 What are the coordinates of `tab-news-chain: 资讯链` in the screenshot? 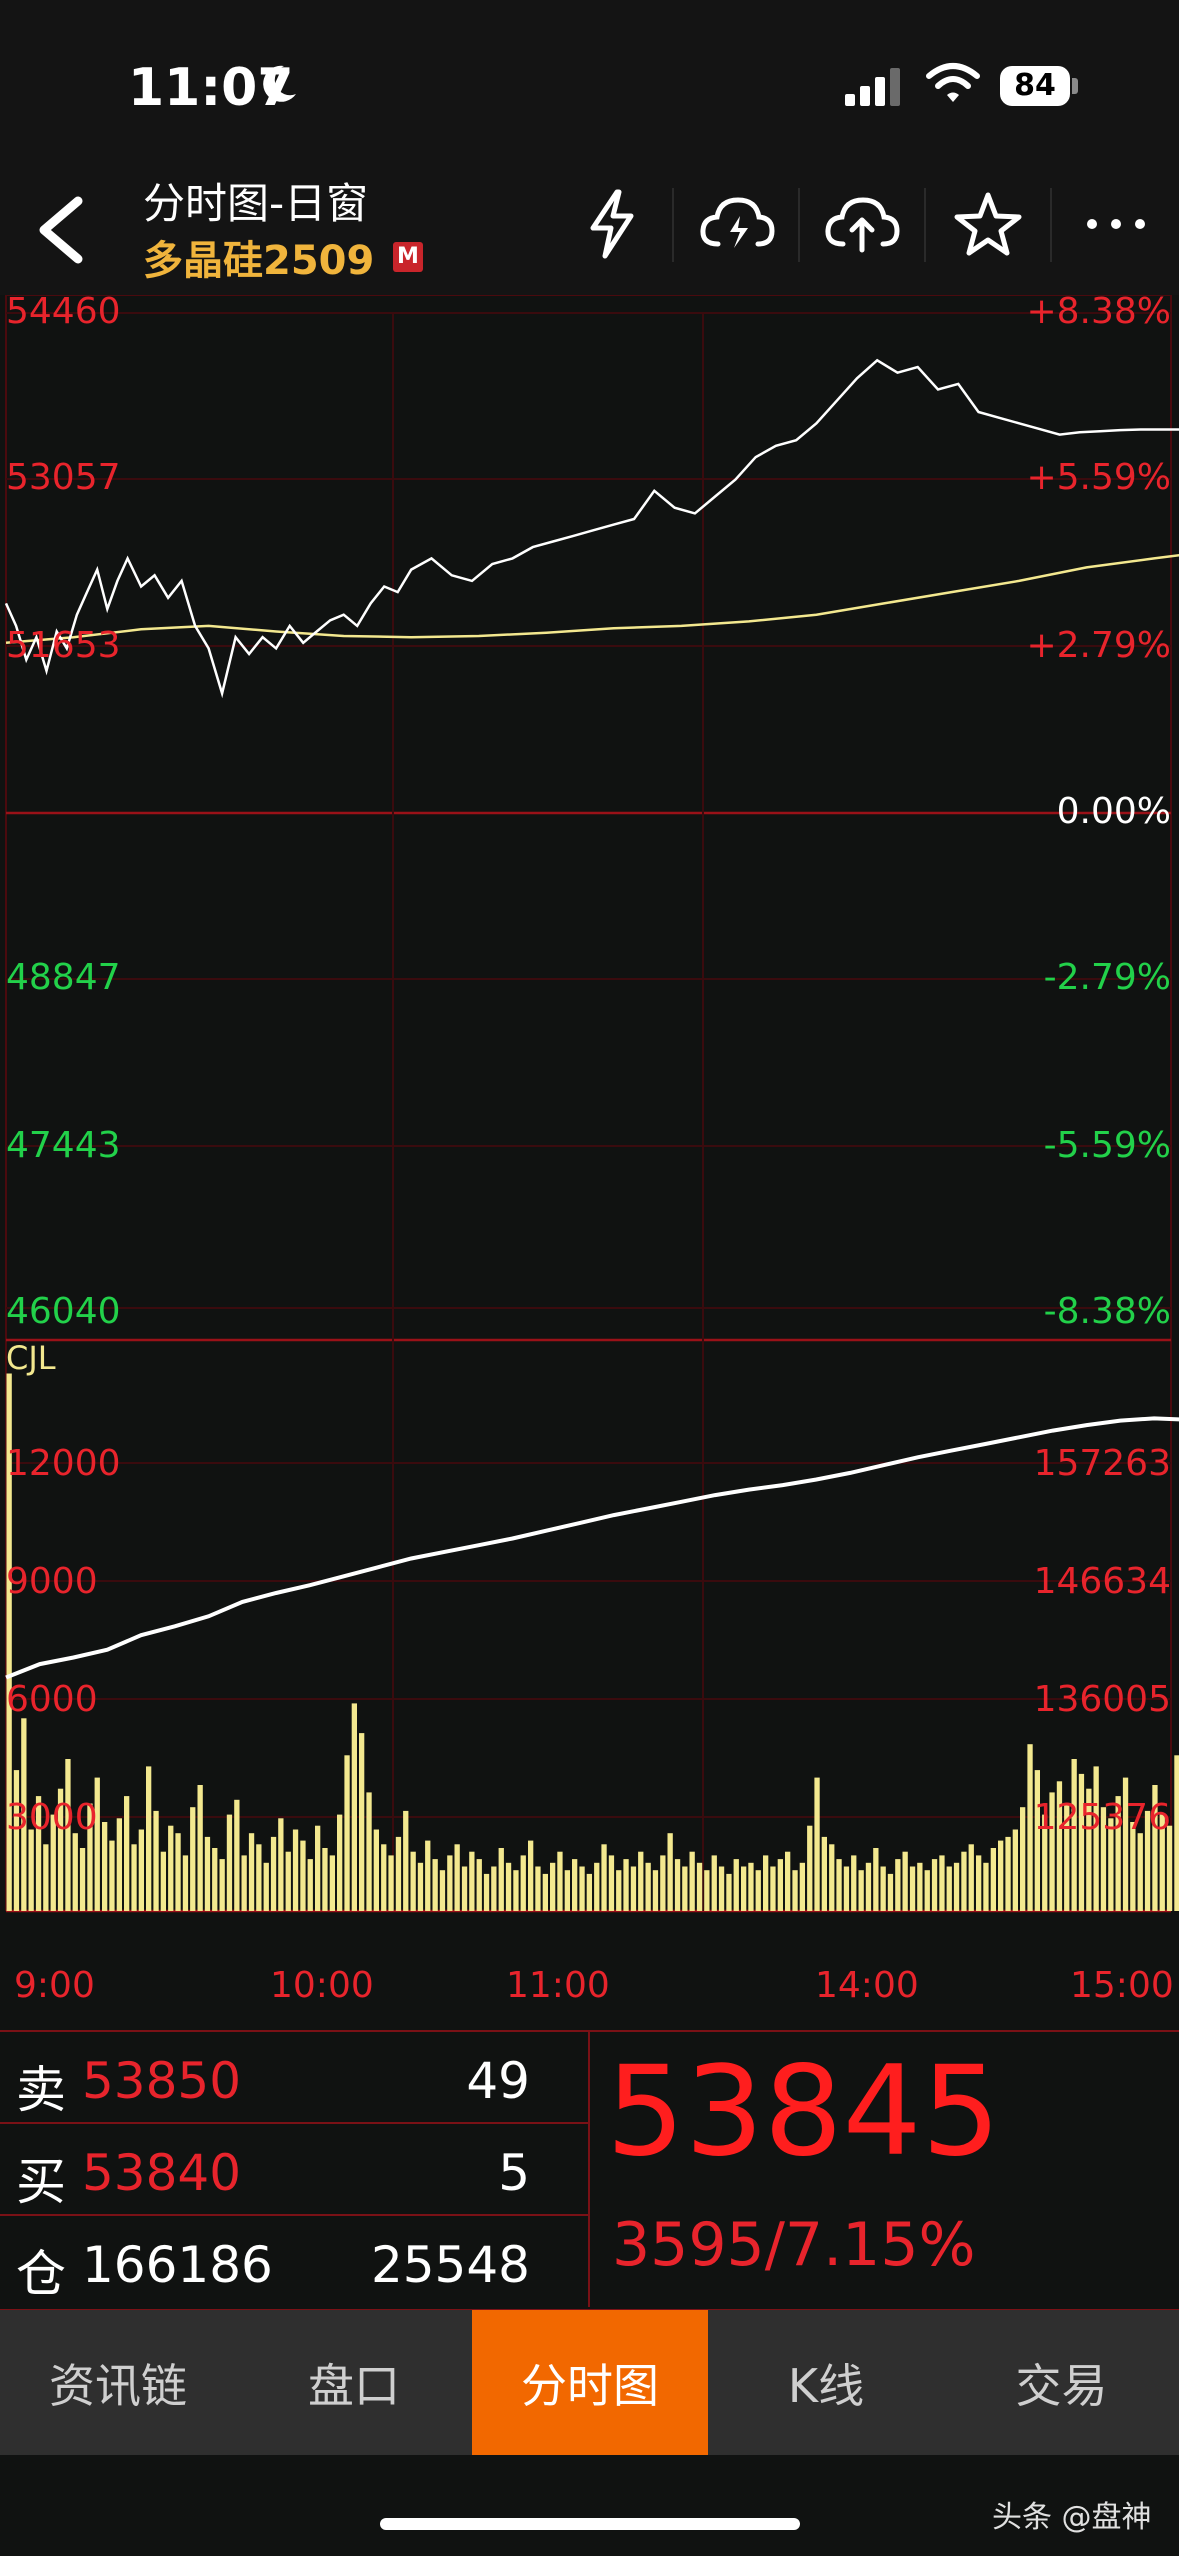 It's located at (118, 2382).